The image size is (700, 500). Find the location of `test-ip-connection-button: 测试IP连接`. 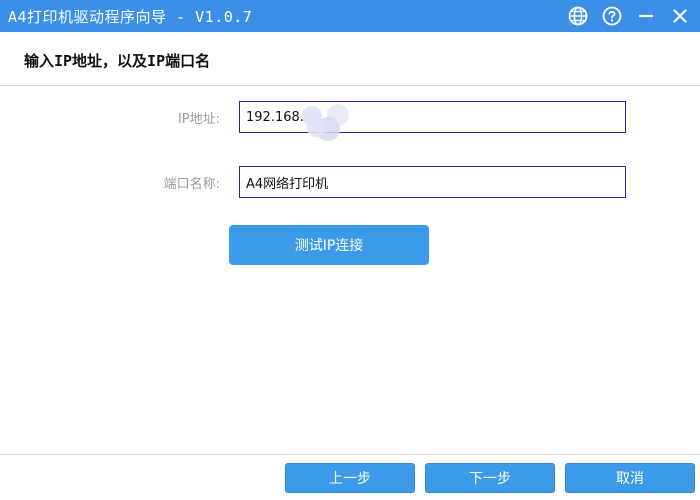

test-ip-connection-button: 测试IP连接 is located at coordinates (329, 245).